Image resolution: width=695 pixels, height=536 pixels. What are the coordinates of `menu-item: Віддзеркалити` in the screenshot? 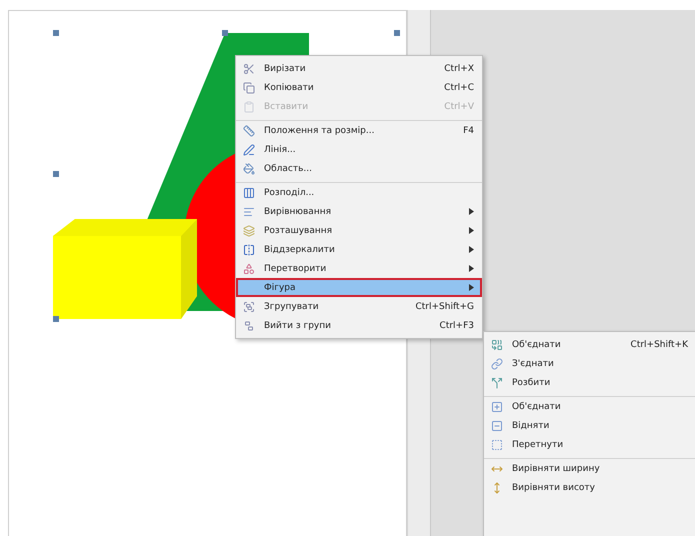 It's located at (359, 249).